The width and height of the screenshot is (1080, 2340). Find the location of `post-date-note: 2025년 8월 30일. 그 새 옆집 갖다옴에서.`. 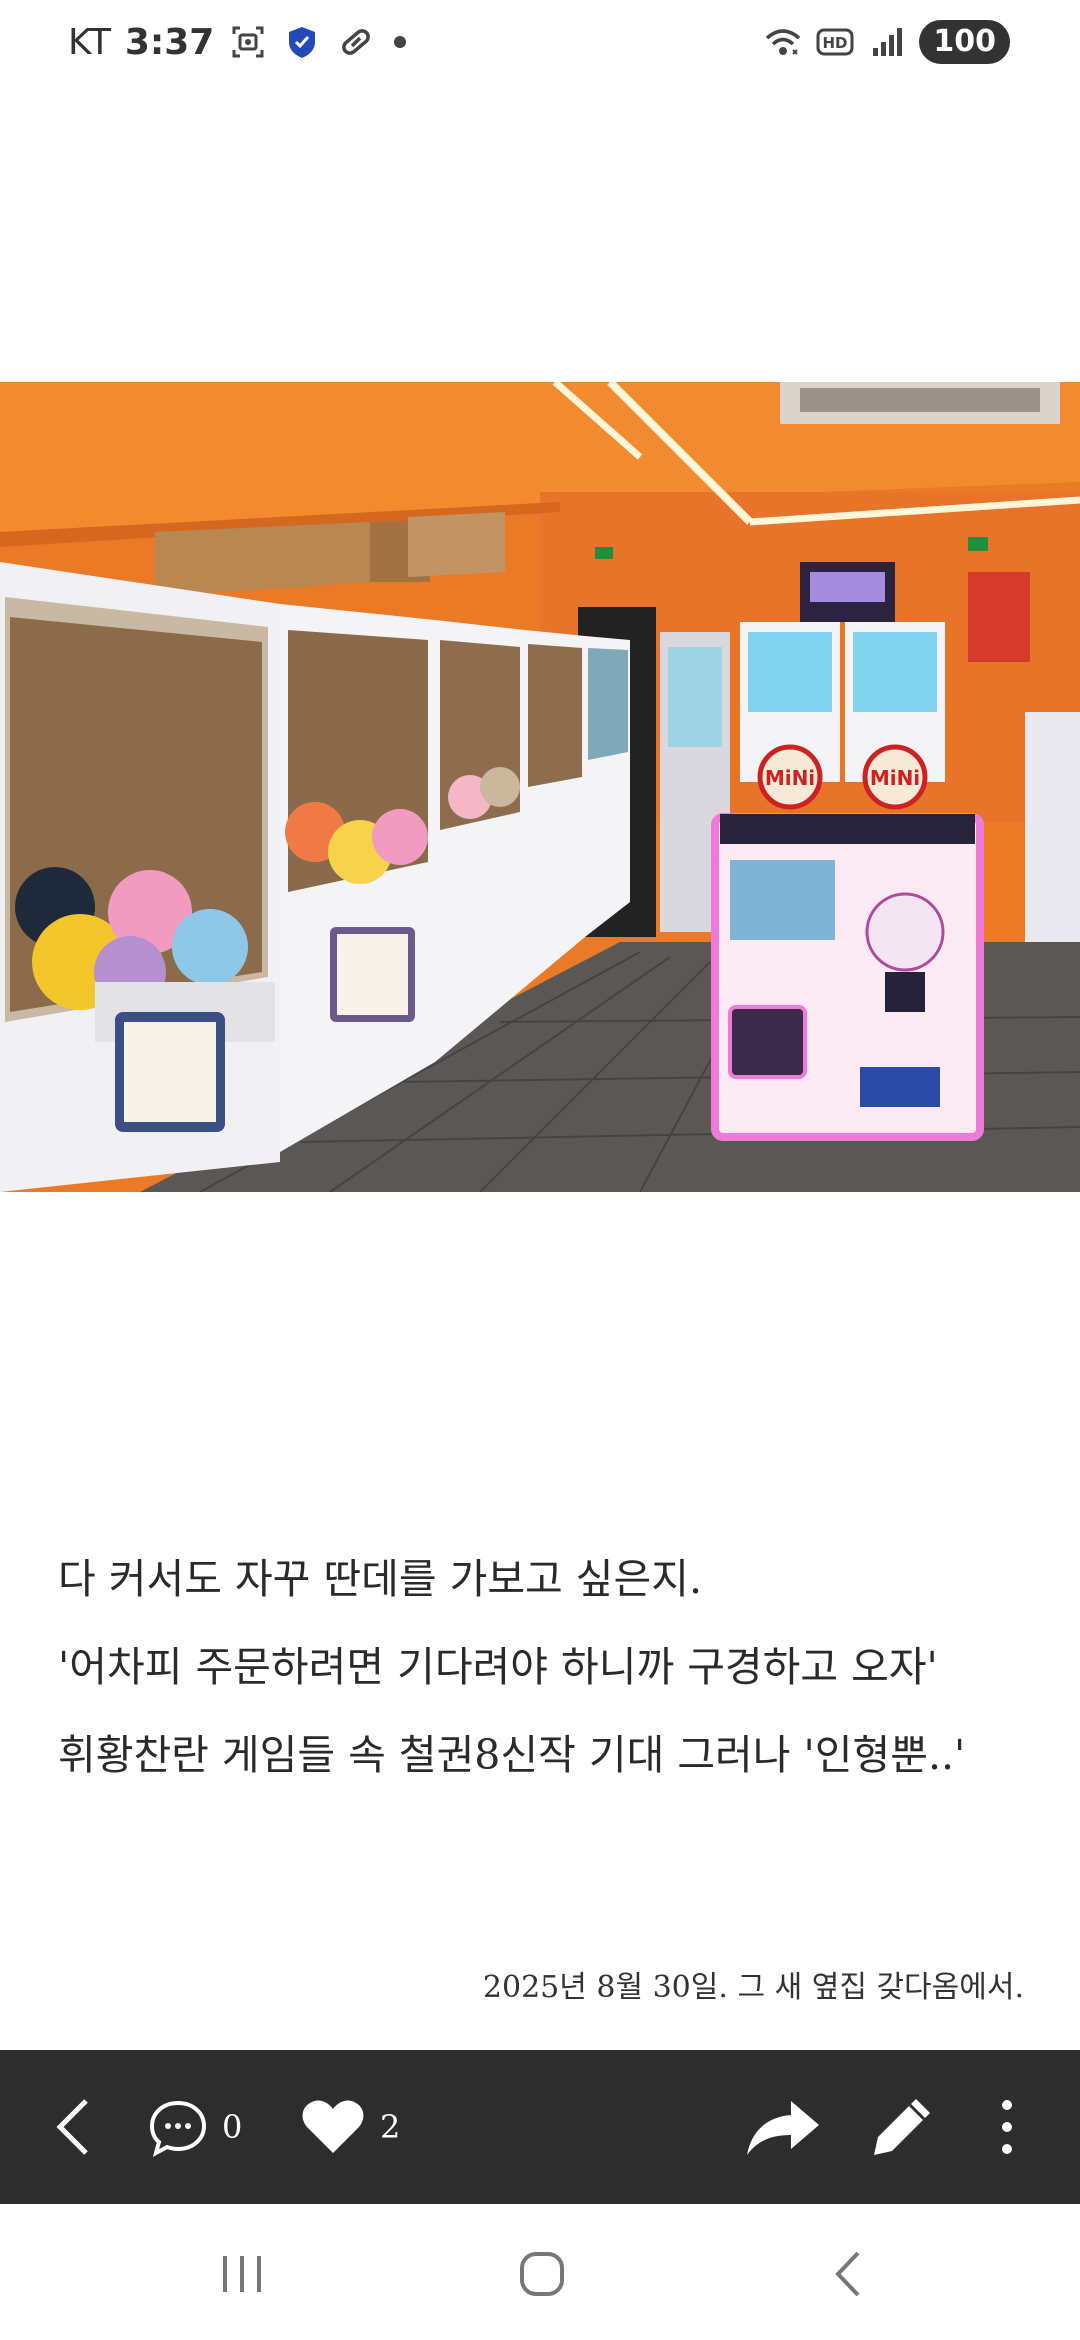

post-date-note: 2025년 8월 30일. 그 새 옆집 갖다옴에서. is located at coordinates (753, 1987).